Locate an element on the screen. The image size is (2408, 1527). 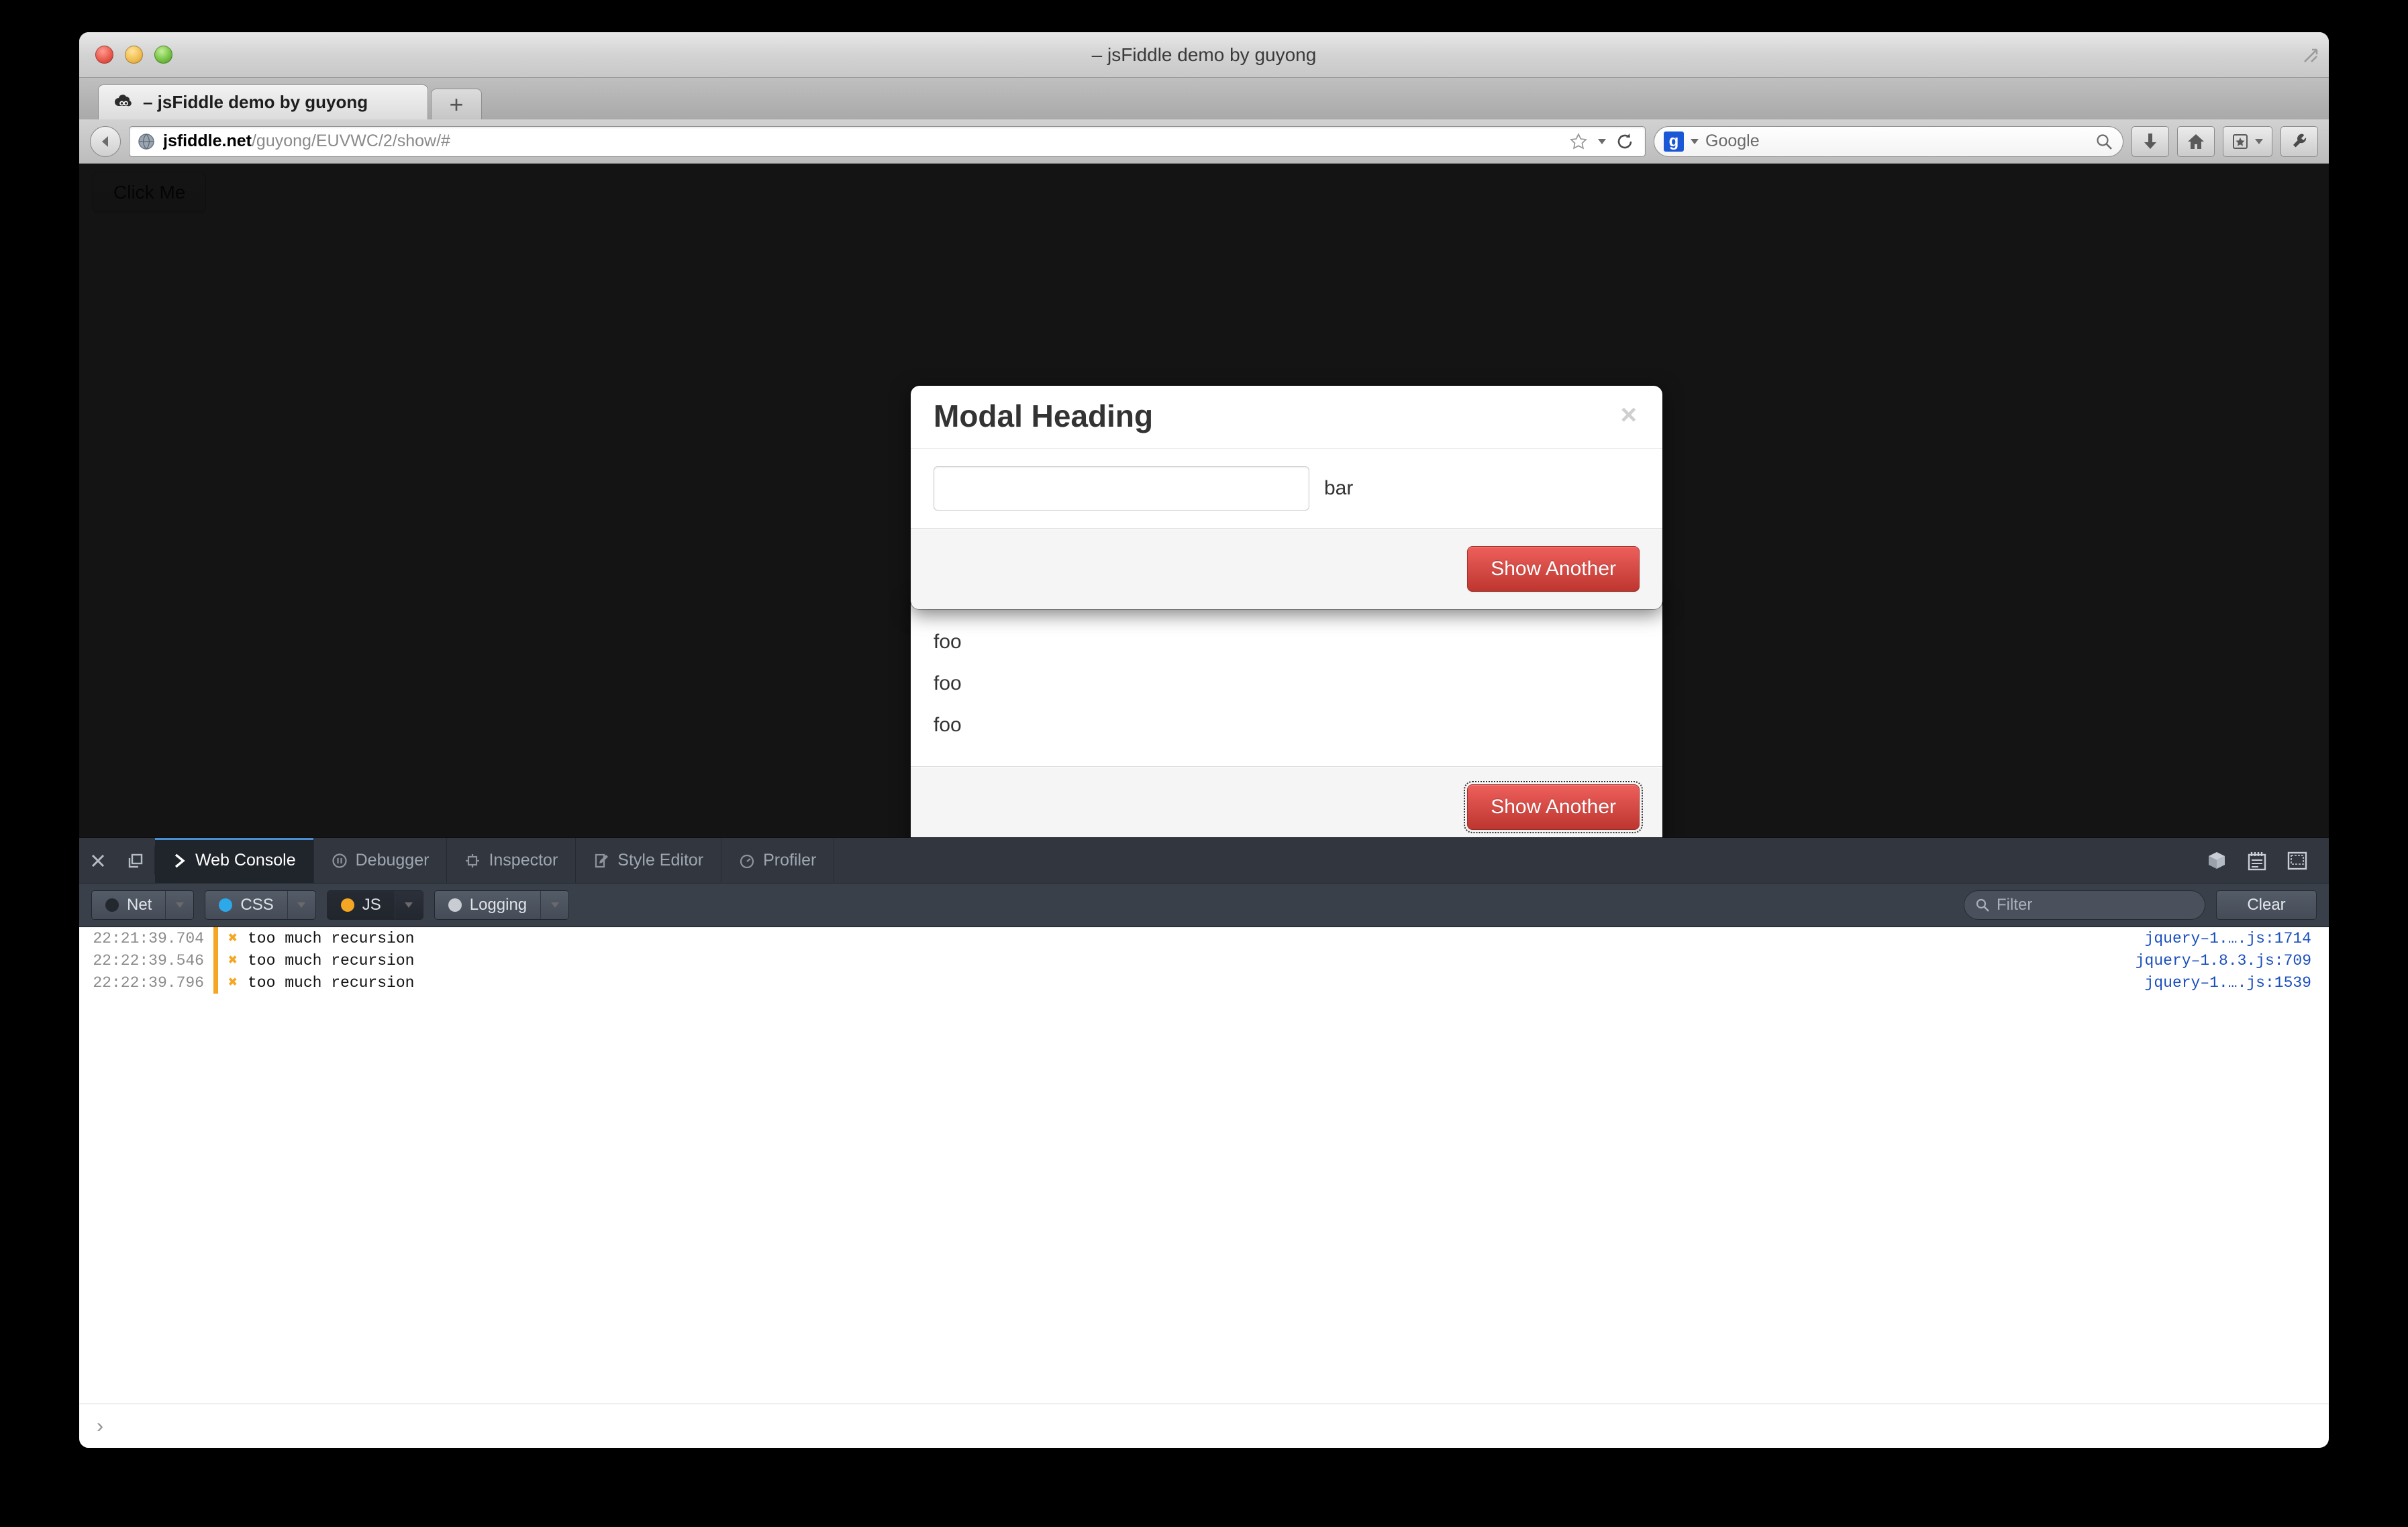
back-button is located at coordinates (106, 141).